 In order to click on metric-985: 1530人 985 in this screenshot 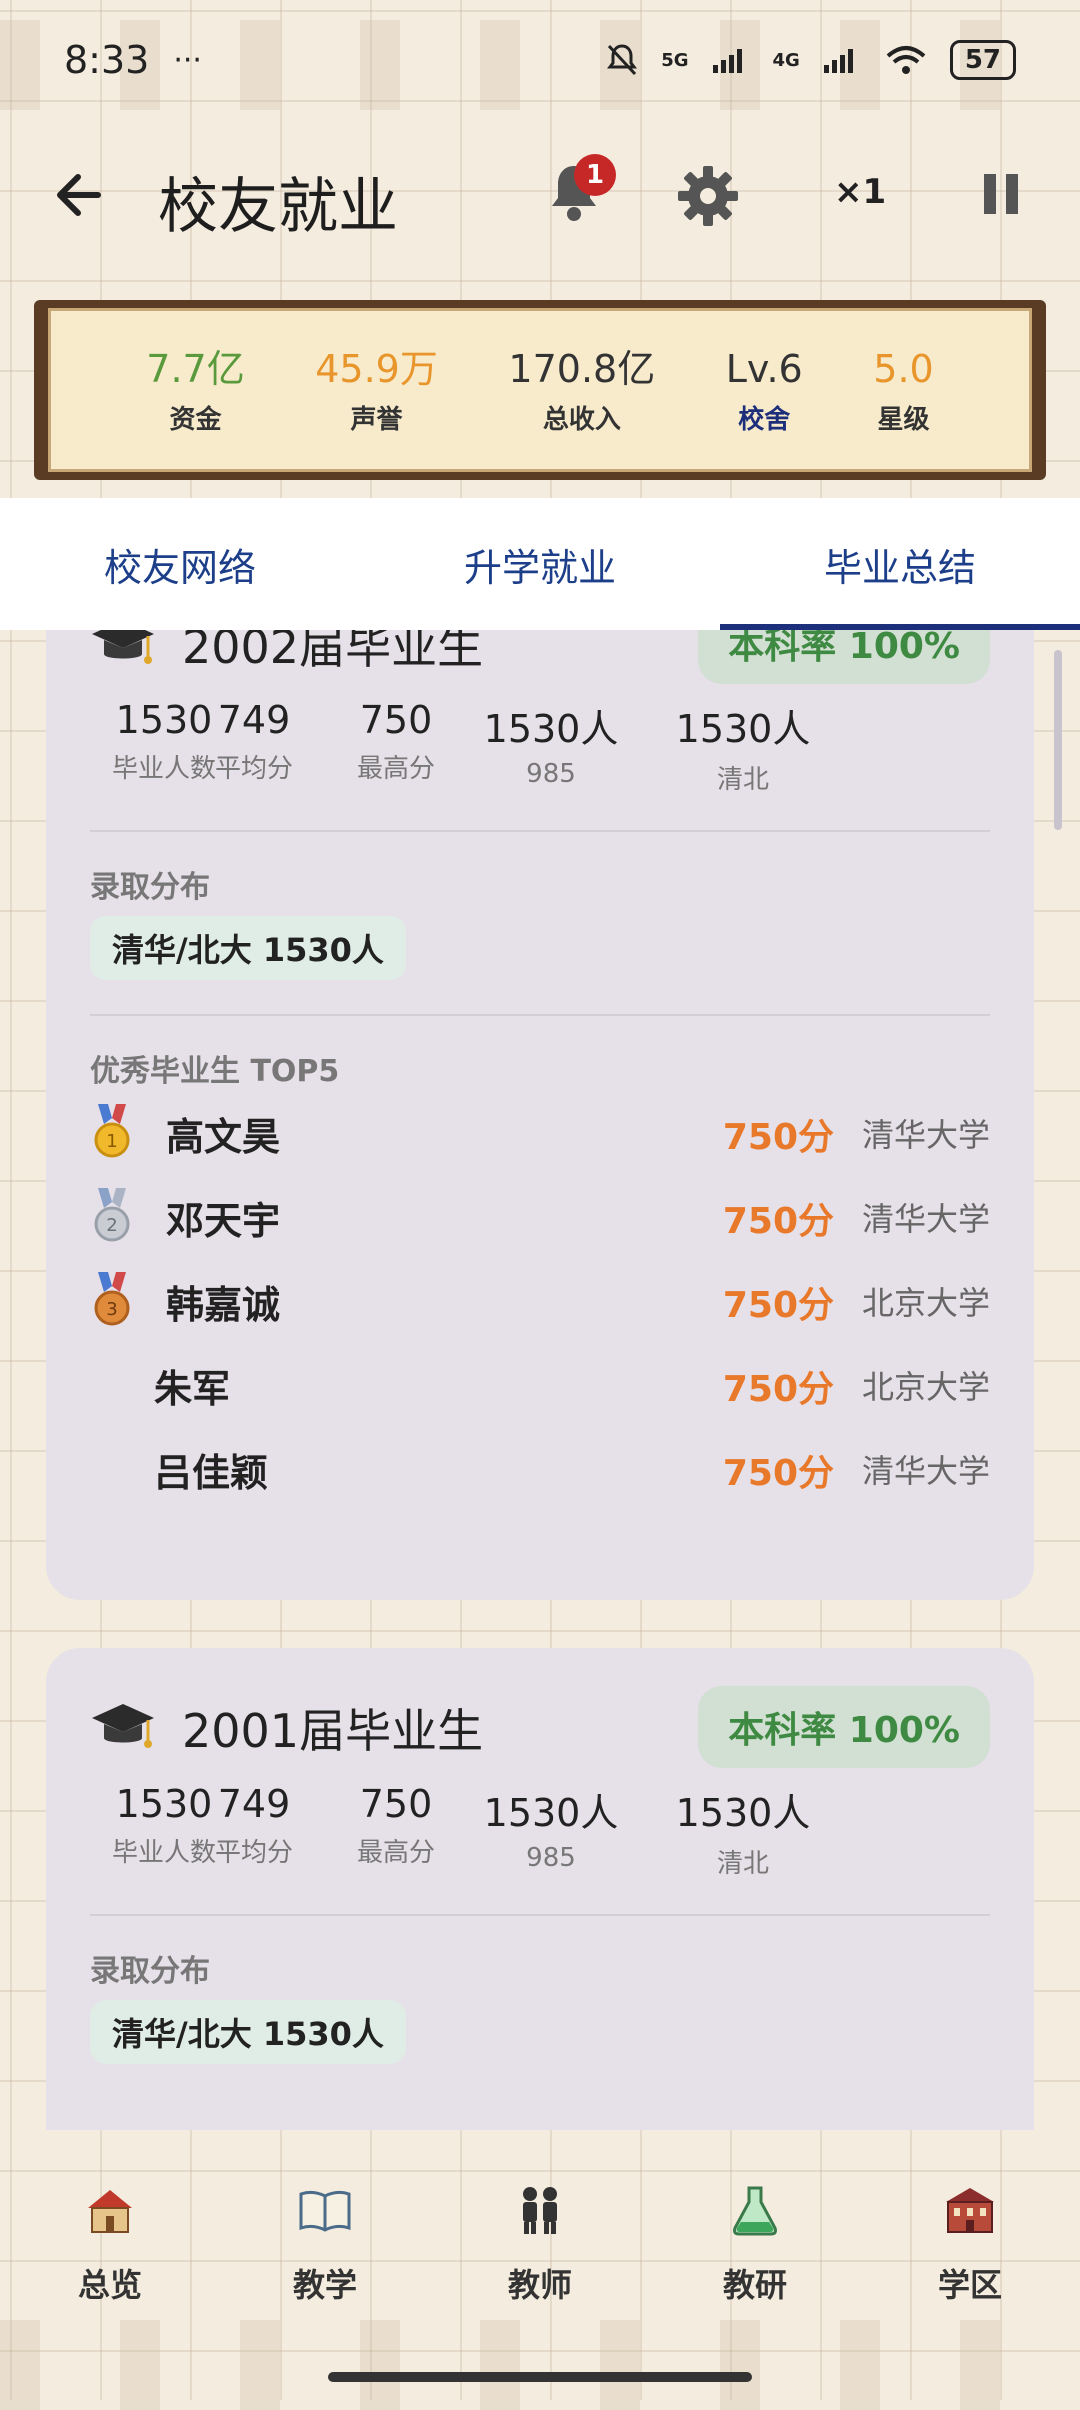, I will do `click(551, 1827)`.